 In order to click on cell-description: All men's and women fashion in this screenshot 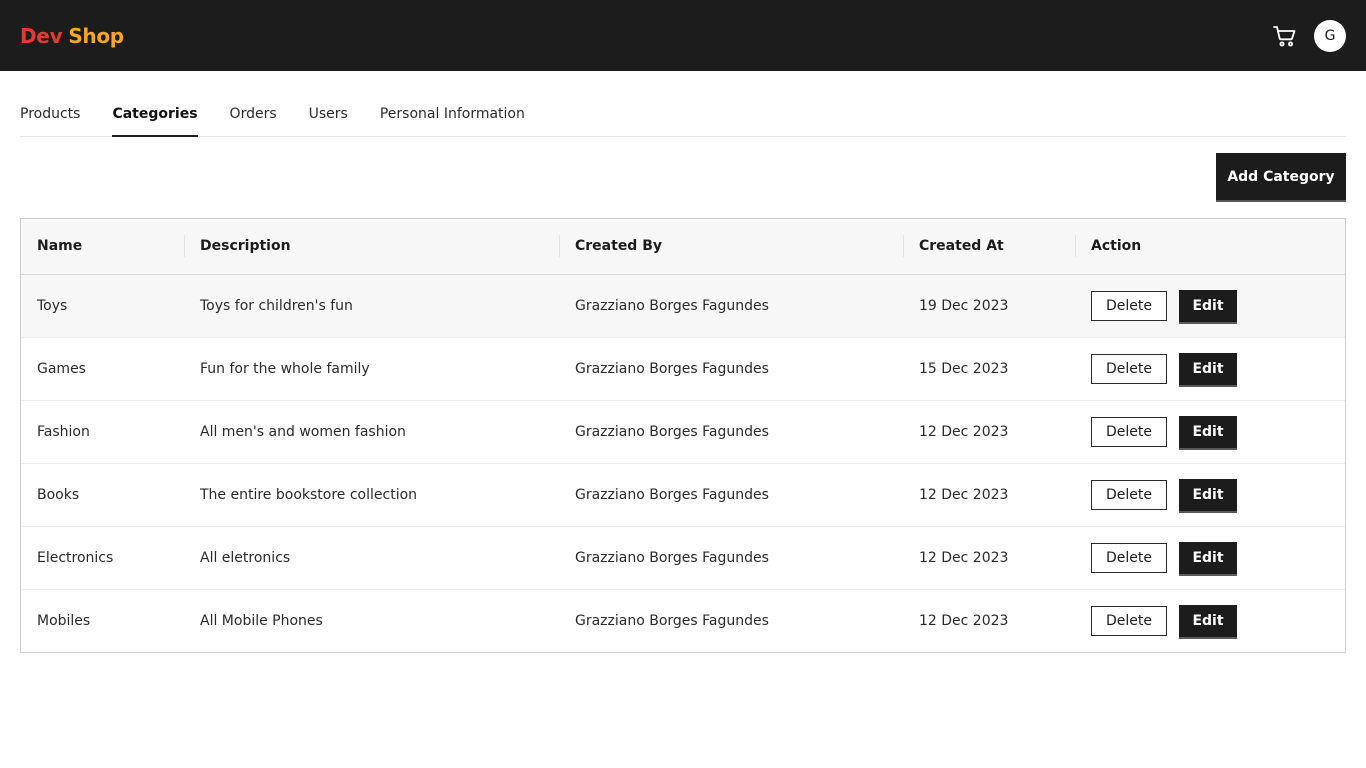, I will do `click(303, 431)`.